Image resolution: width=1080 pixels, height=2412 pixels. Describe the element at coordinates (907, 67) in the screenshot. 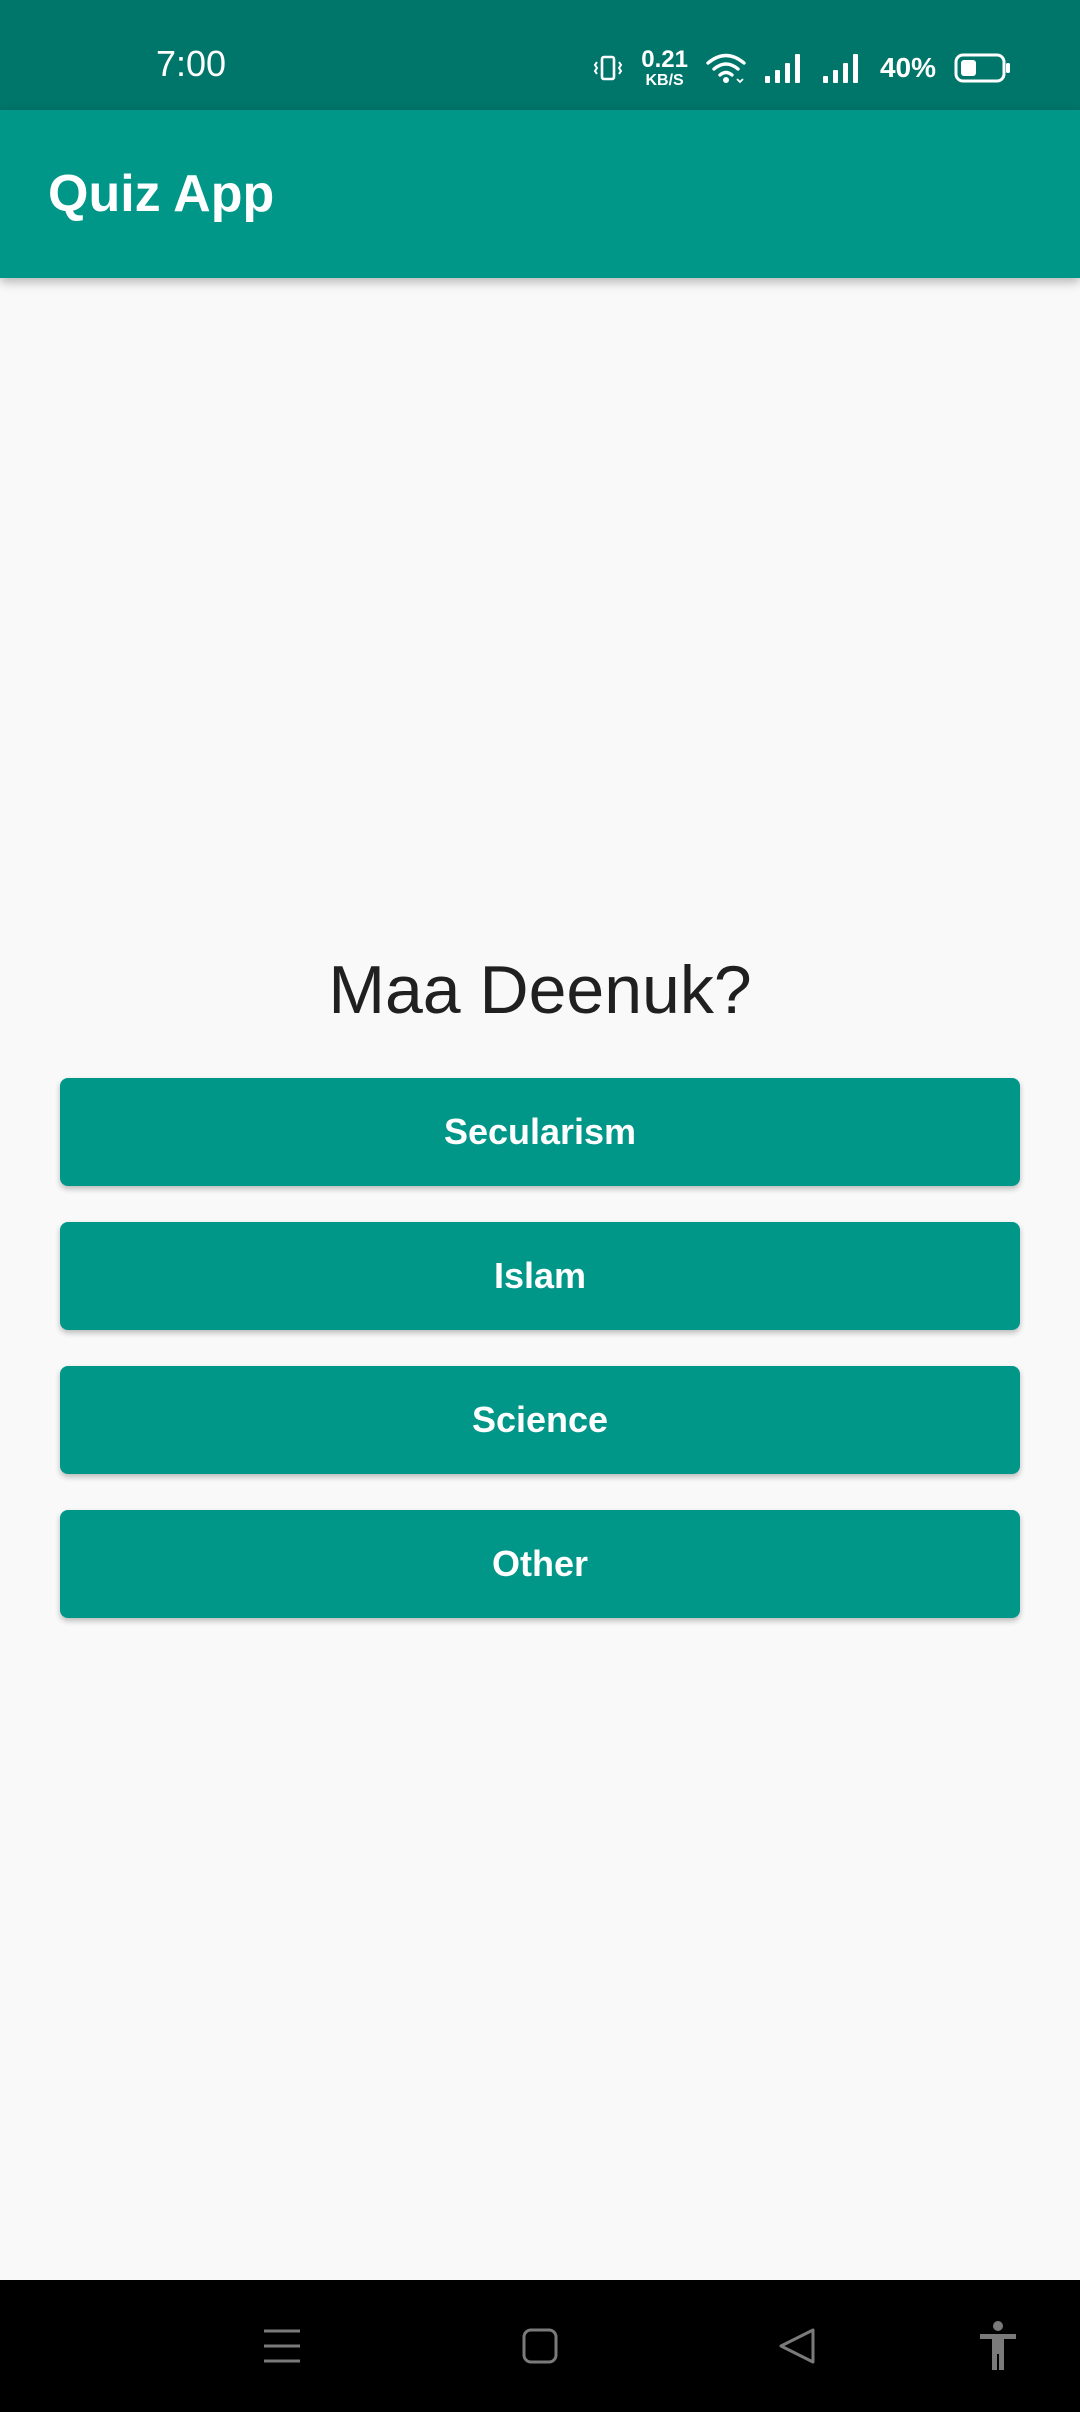

I see `battery-percent: 40%` at that location.